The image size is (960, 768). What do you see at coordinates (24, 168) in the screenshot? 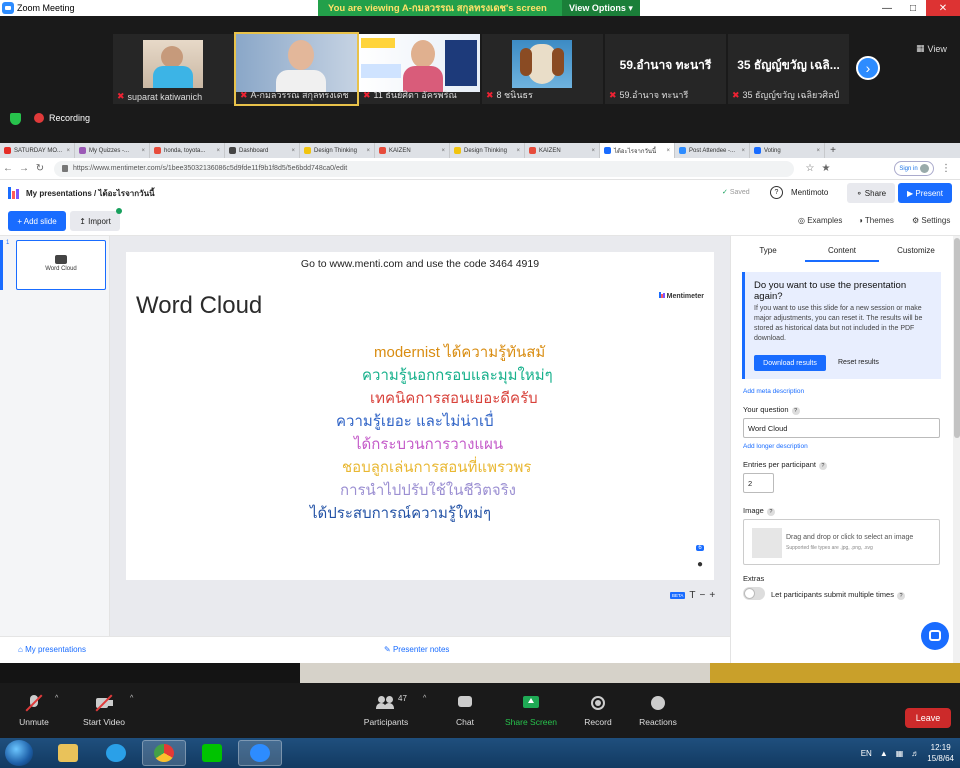
I see `forward-icon: →` at bounding box center [24, 168].